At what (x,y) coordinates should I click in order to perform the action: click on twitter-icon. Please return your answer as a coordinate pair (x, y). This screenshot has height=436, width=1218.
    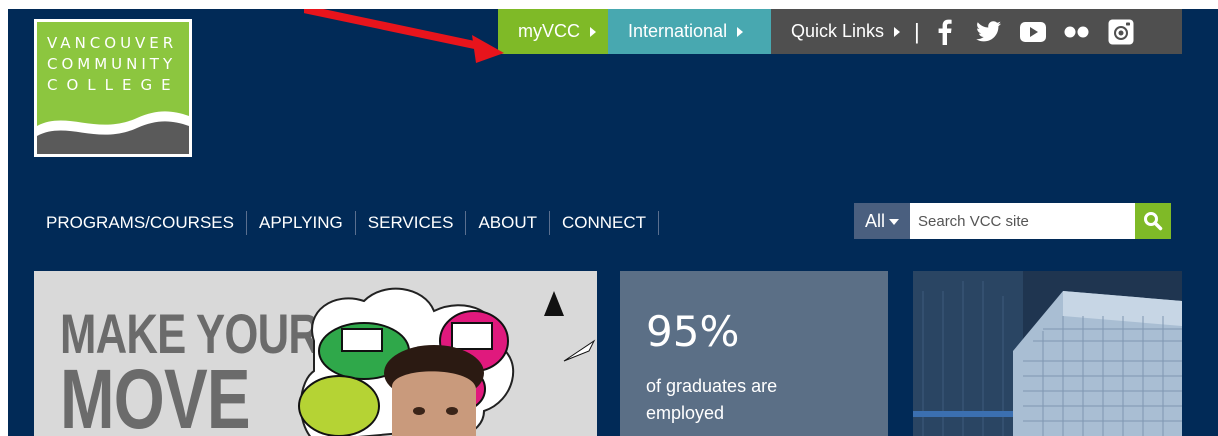
    Looking at the image, I should click on (988, 32).